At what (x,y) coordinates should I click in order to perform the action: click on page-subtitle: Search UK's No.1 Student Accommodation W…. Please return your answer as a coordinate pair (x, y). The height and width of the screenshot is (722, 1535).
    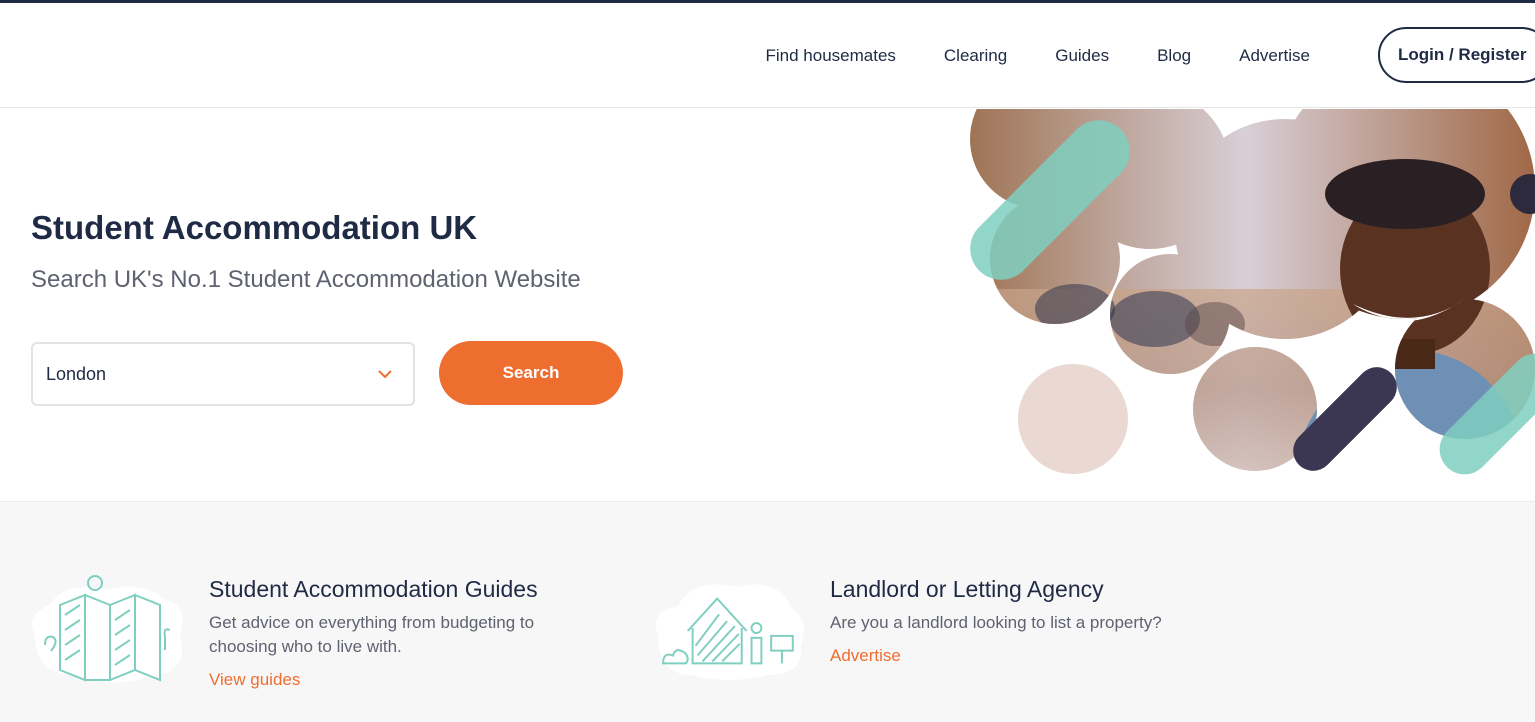
    Looking at the image, I should click on (306, 279).